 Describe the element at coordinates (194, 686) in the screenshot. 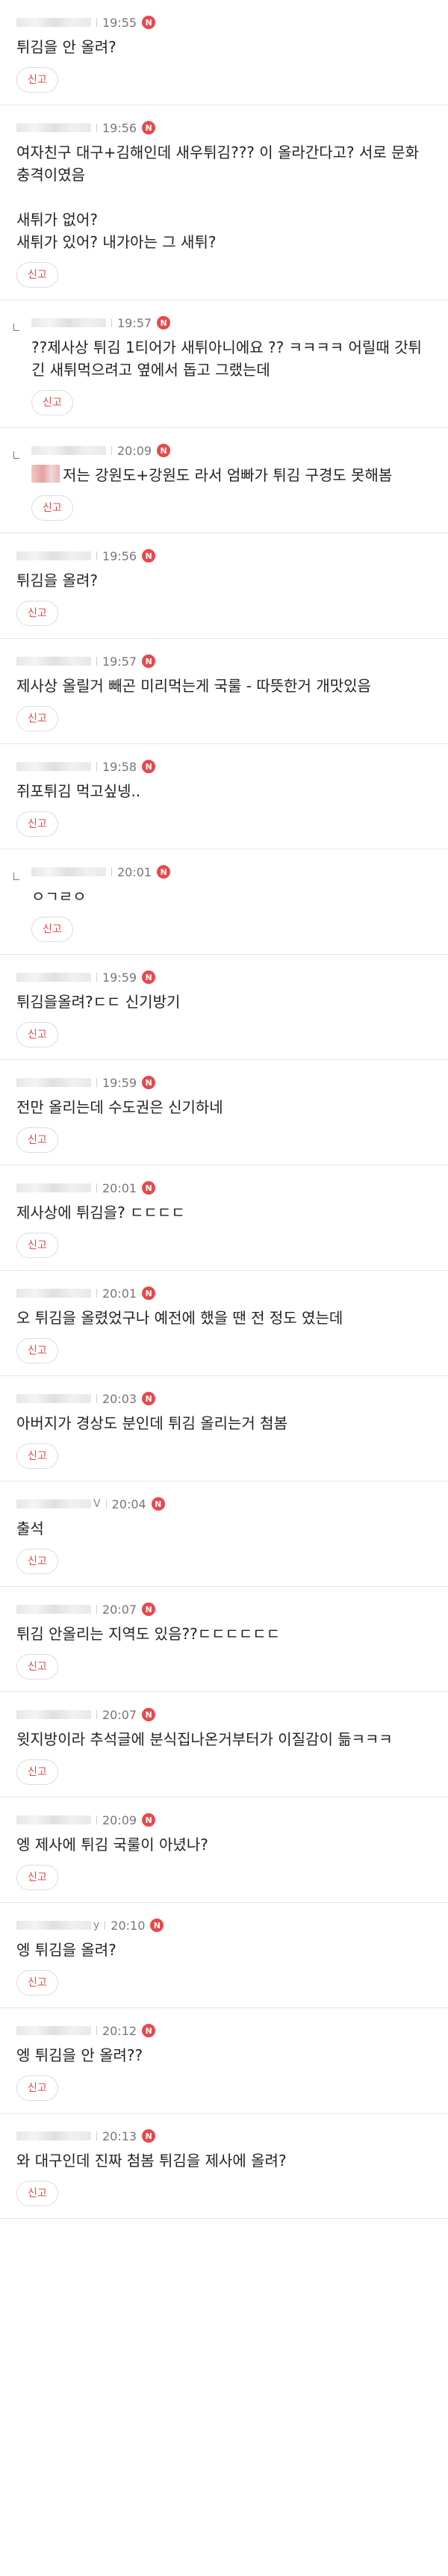

I see `comment-text: 제사상 올릴거 빼곤 미리먹는게 국룰 - 따뜻한거 개맛있음` at that location.